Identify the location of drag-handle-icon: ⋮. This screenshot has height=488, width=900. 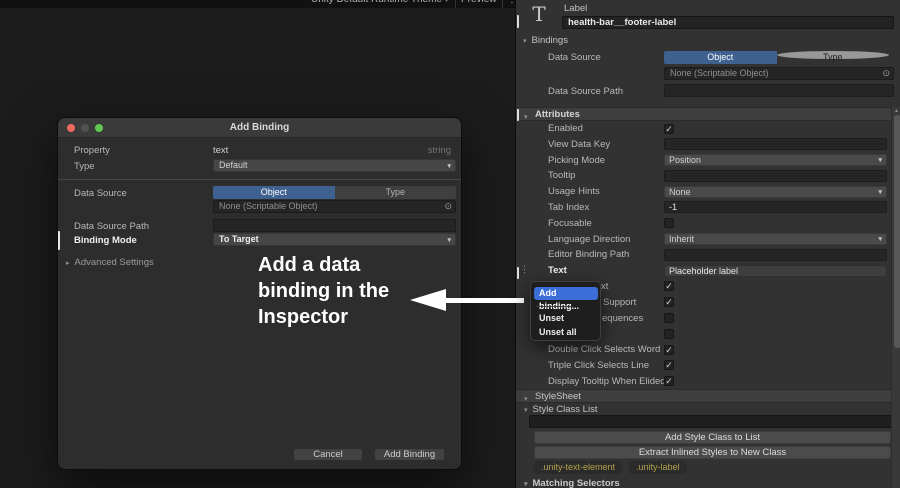
(524, 269).